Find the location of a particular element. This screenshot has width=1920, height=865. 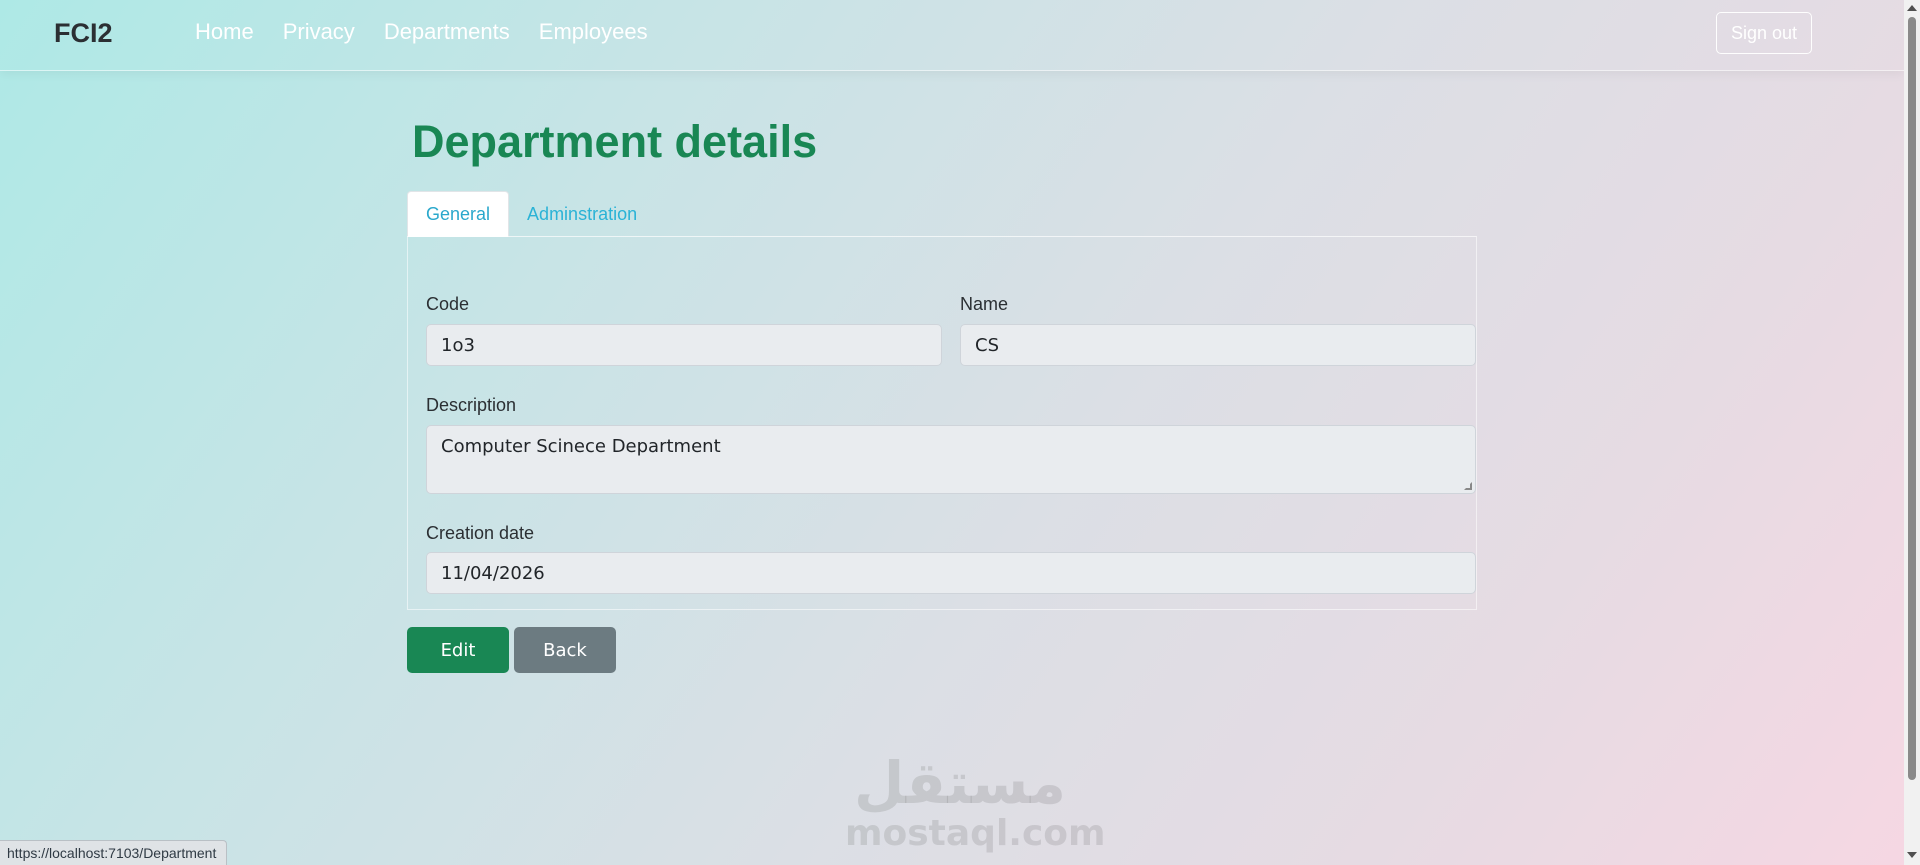

scroll-down-icon is located at coordinates (1912, 855).